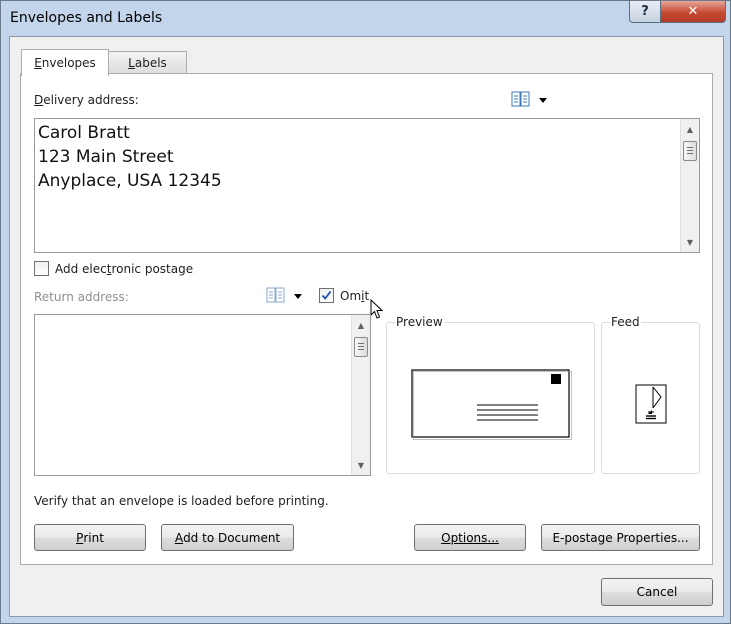 Image resolution: width=731 pixels, height=624 pixels. What do you see at coordinates (689, 185) in the screenshot?
I see `delivery-address-scrollbar: ▲ ▼` at bounding box center [689, 185].